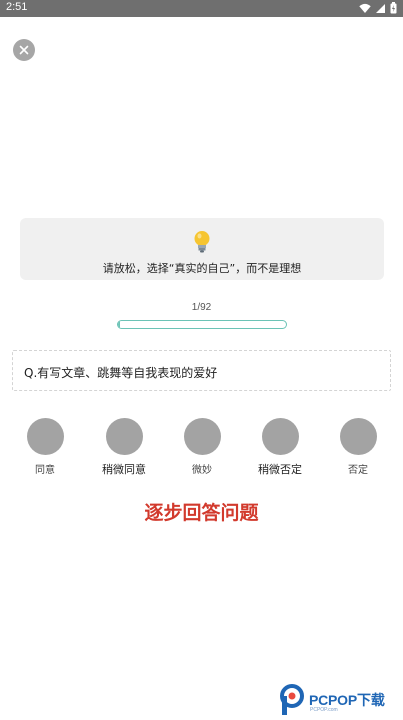 The height and width of the screenshot is (720, 403). What do you see at coordinates (358, 470) in the screenshot?
I see `option-label: 否定` at bounding box center [358, 470].